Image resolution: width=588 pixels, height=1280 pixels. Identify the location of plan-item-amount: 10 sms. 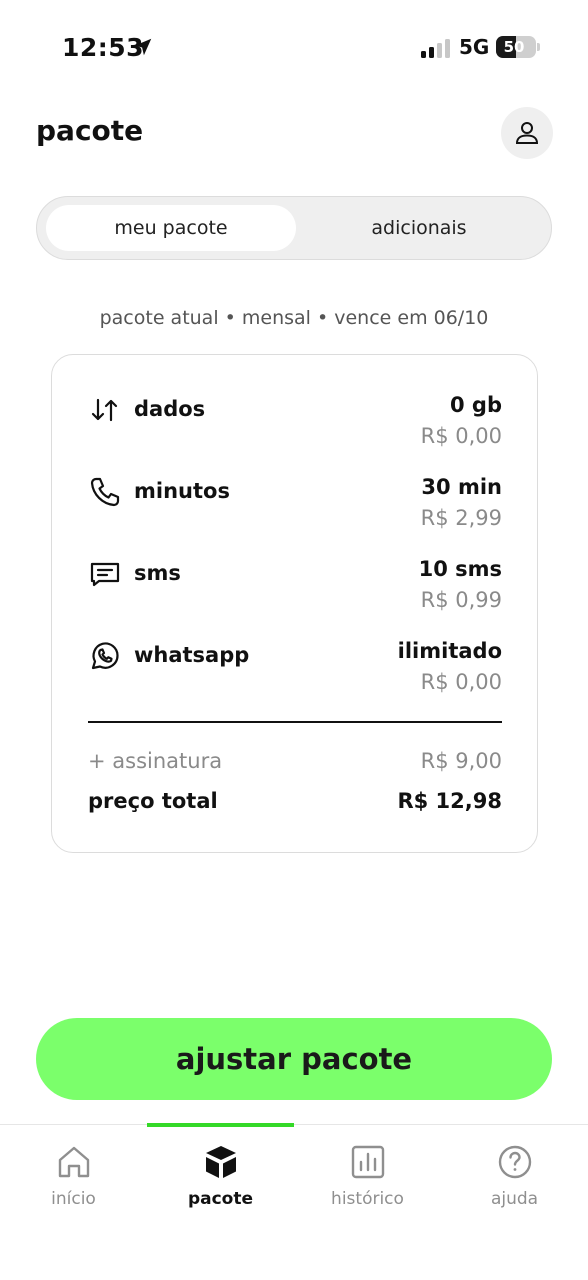
(460, 569).